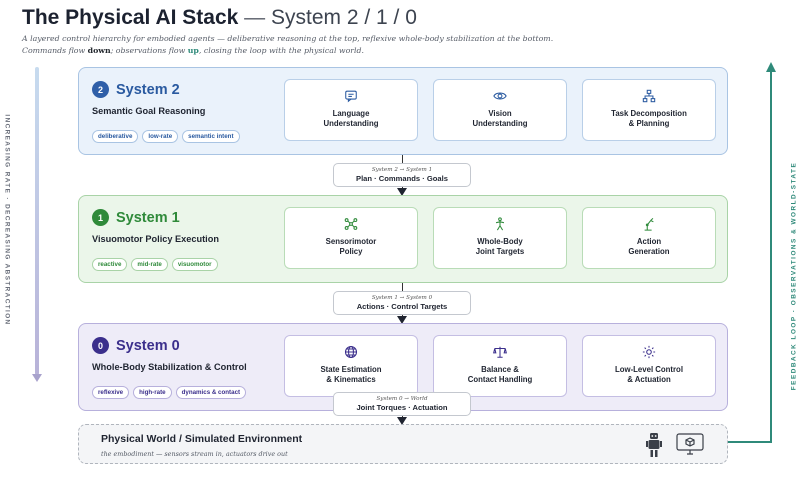 This screenshot has height=499, width=804. What do you see at coordinates (351, 224) in the screenshot?
I see `network-icon` at bounding box center [351, 224].